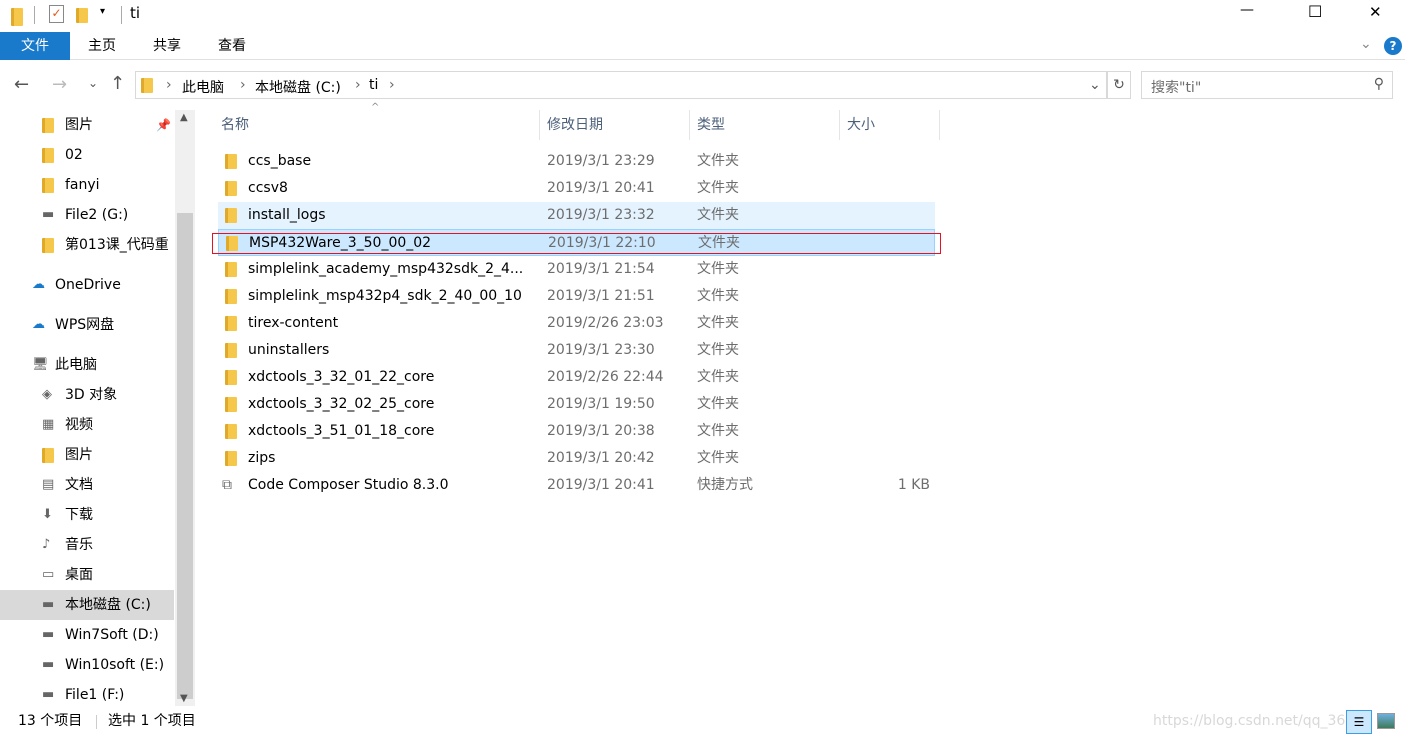 The height and width of the screenshot is (735, 1405). I want to click on column-header-type: 类型, so click(766, 125).